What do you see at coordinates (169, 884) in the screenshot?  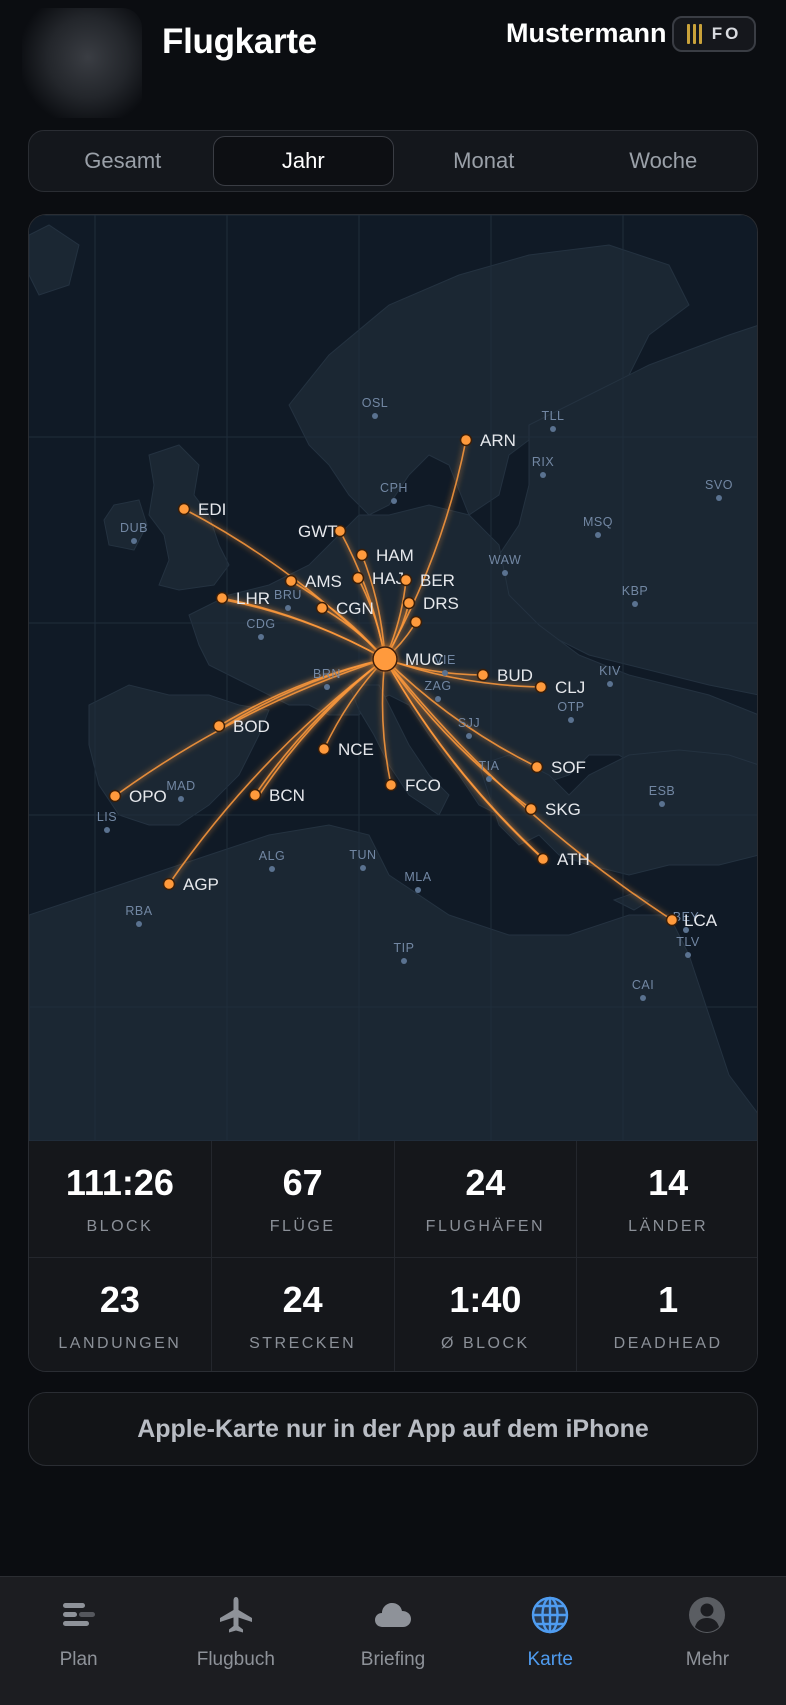 I see `airport-dot-agp` at bounding box center [169, 884].